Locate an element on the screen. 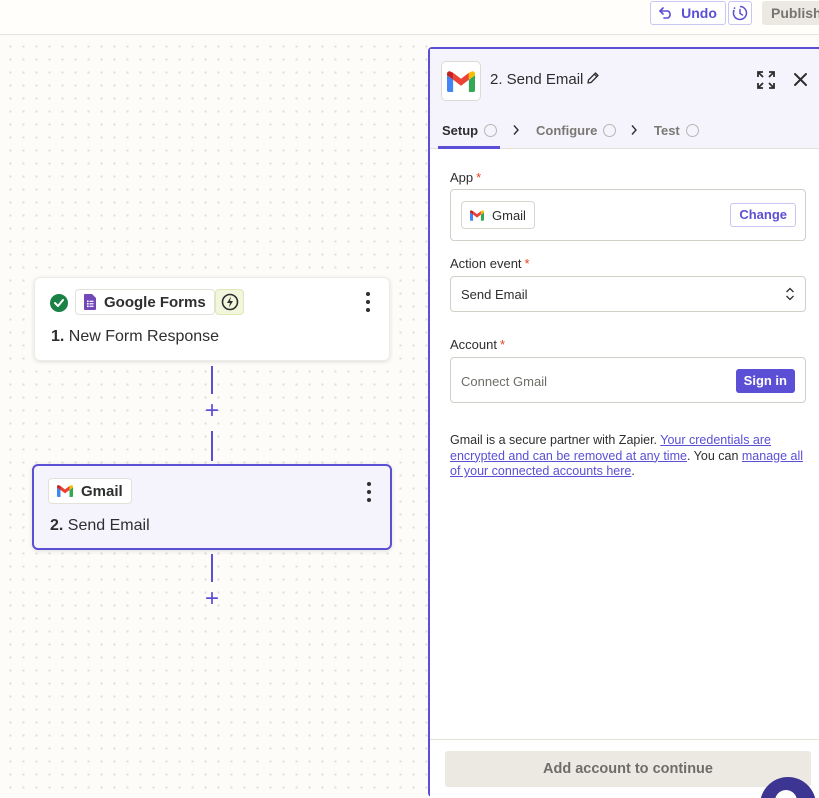  add-account-continue-button: Add account to continue is located at coordinates (628, 769).